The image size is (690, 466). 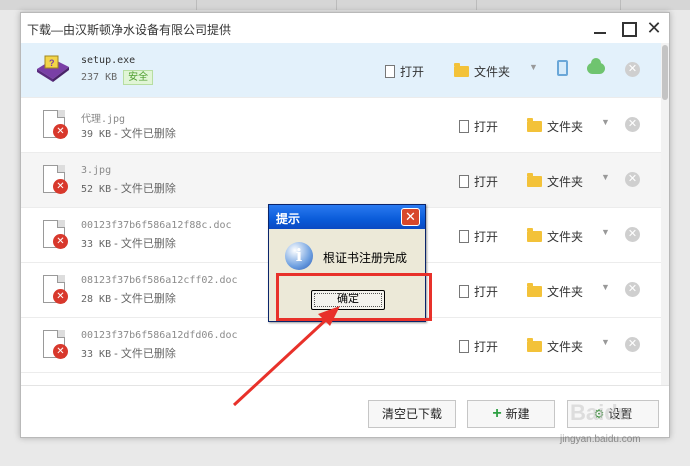 What do you see at coordinates (628, 28) in the screenshot?
I see `maximize-button` at bounding box center [628, 28].